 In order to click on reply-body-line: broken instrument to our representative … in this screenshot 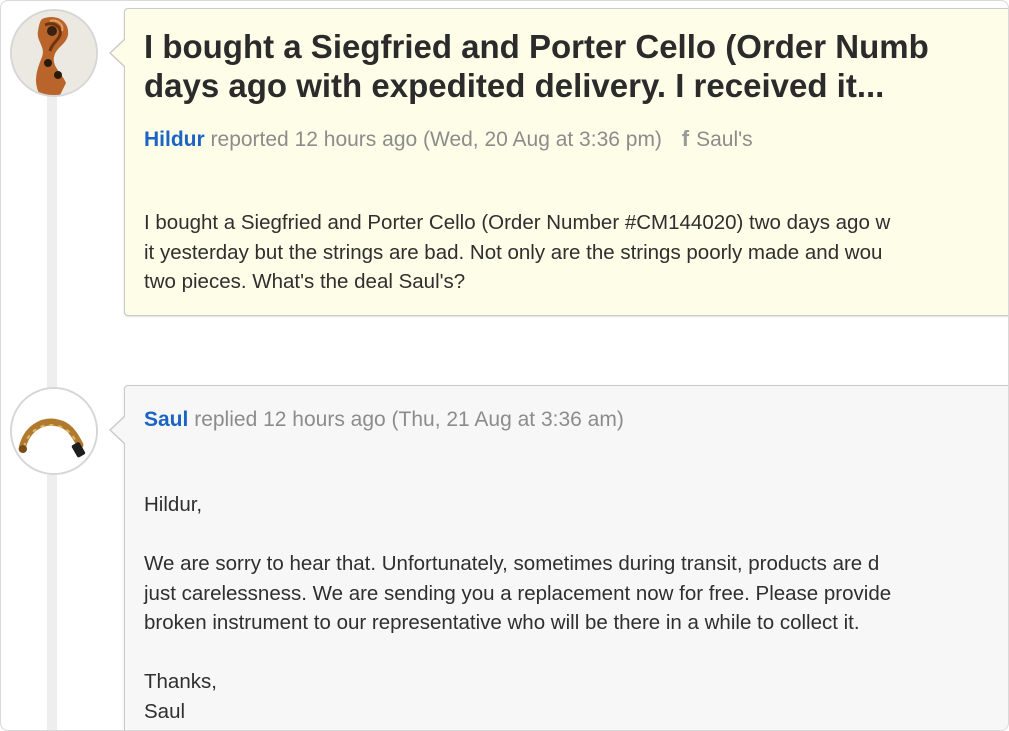, I will do `click(502, 622)`.